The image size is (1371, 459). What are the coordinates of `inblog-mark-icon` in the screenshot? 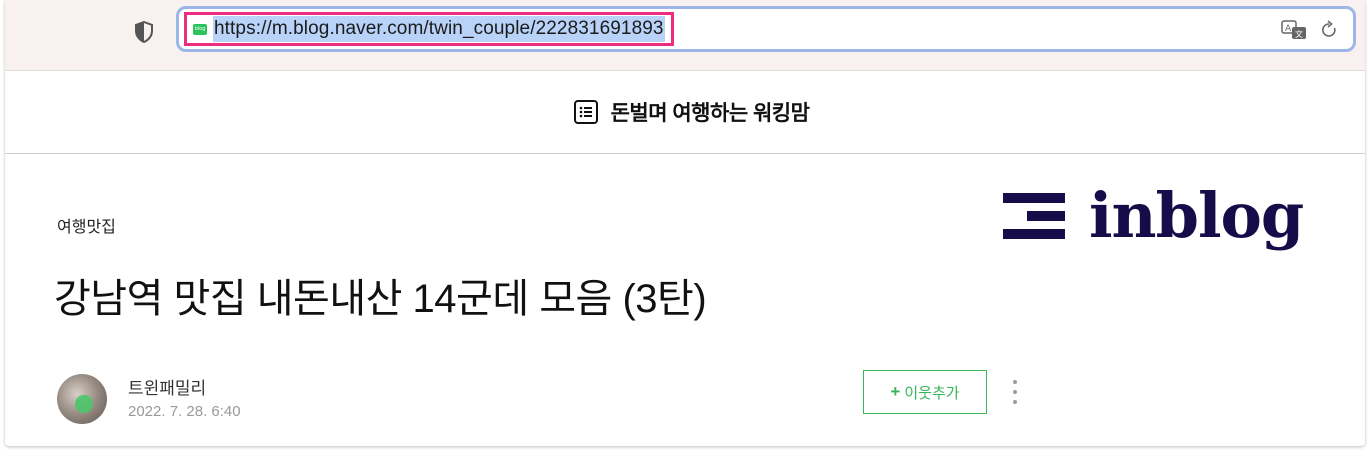 It's located at (1034, 216).